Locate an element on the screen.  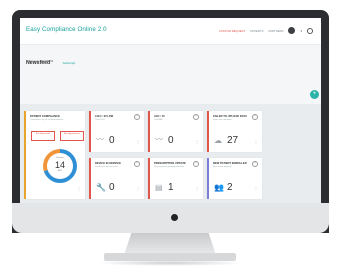
card-title: Prescription Update is located at coordinates (170, 163).